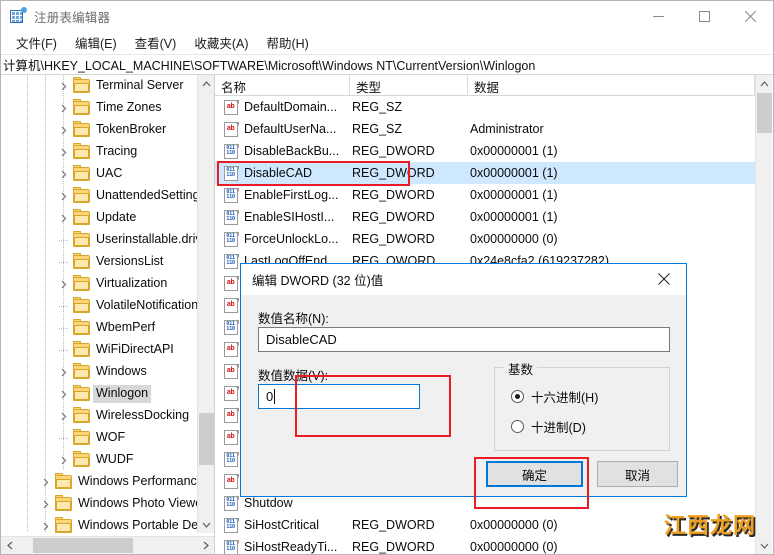 This screenshot has width=774, height=555. I want to click on values-scroll-up-icon, so click(764, 83).